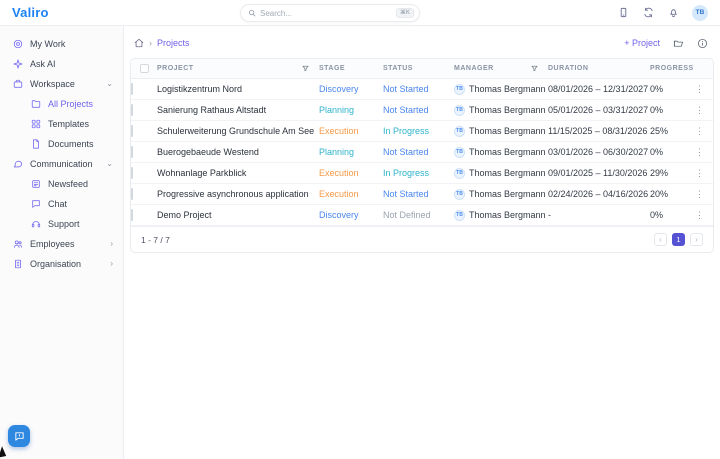 Image resolution: width=720 pixels, height=459 pixels. What do you see at coordinates (173, 43) in the screenshot?
I see `breadcrumb-current: Projects` at bounding box center [173, 43].